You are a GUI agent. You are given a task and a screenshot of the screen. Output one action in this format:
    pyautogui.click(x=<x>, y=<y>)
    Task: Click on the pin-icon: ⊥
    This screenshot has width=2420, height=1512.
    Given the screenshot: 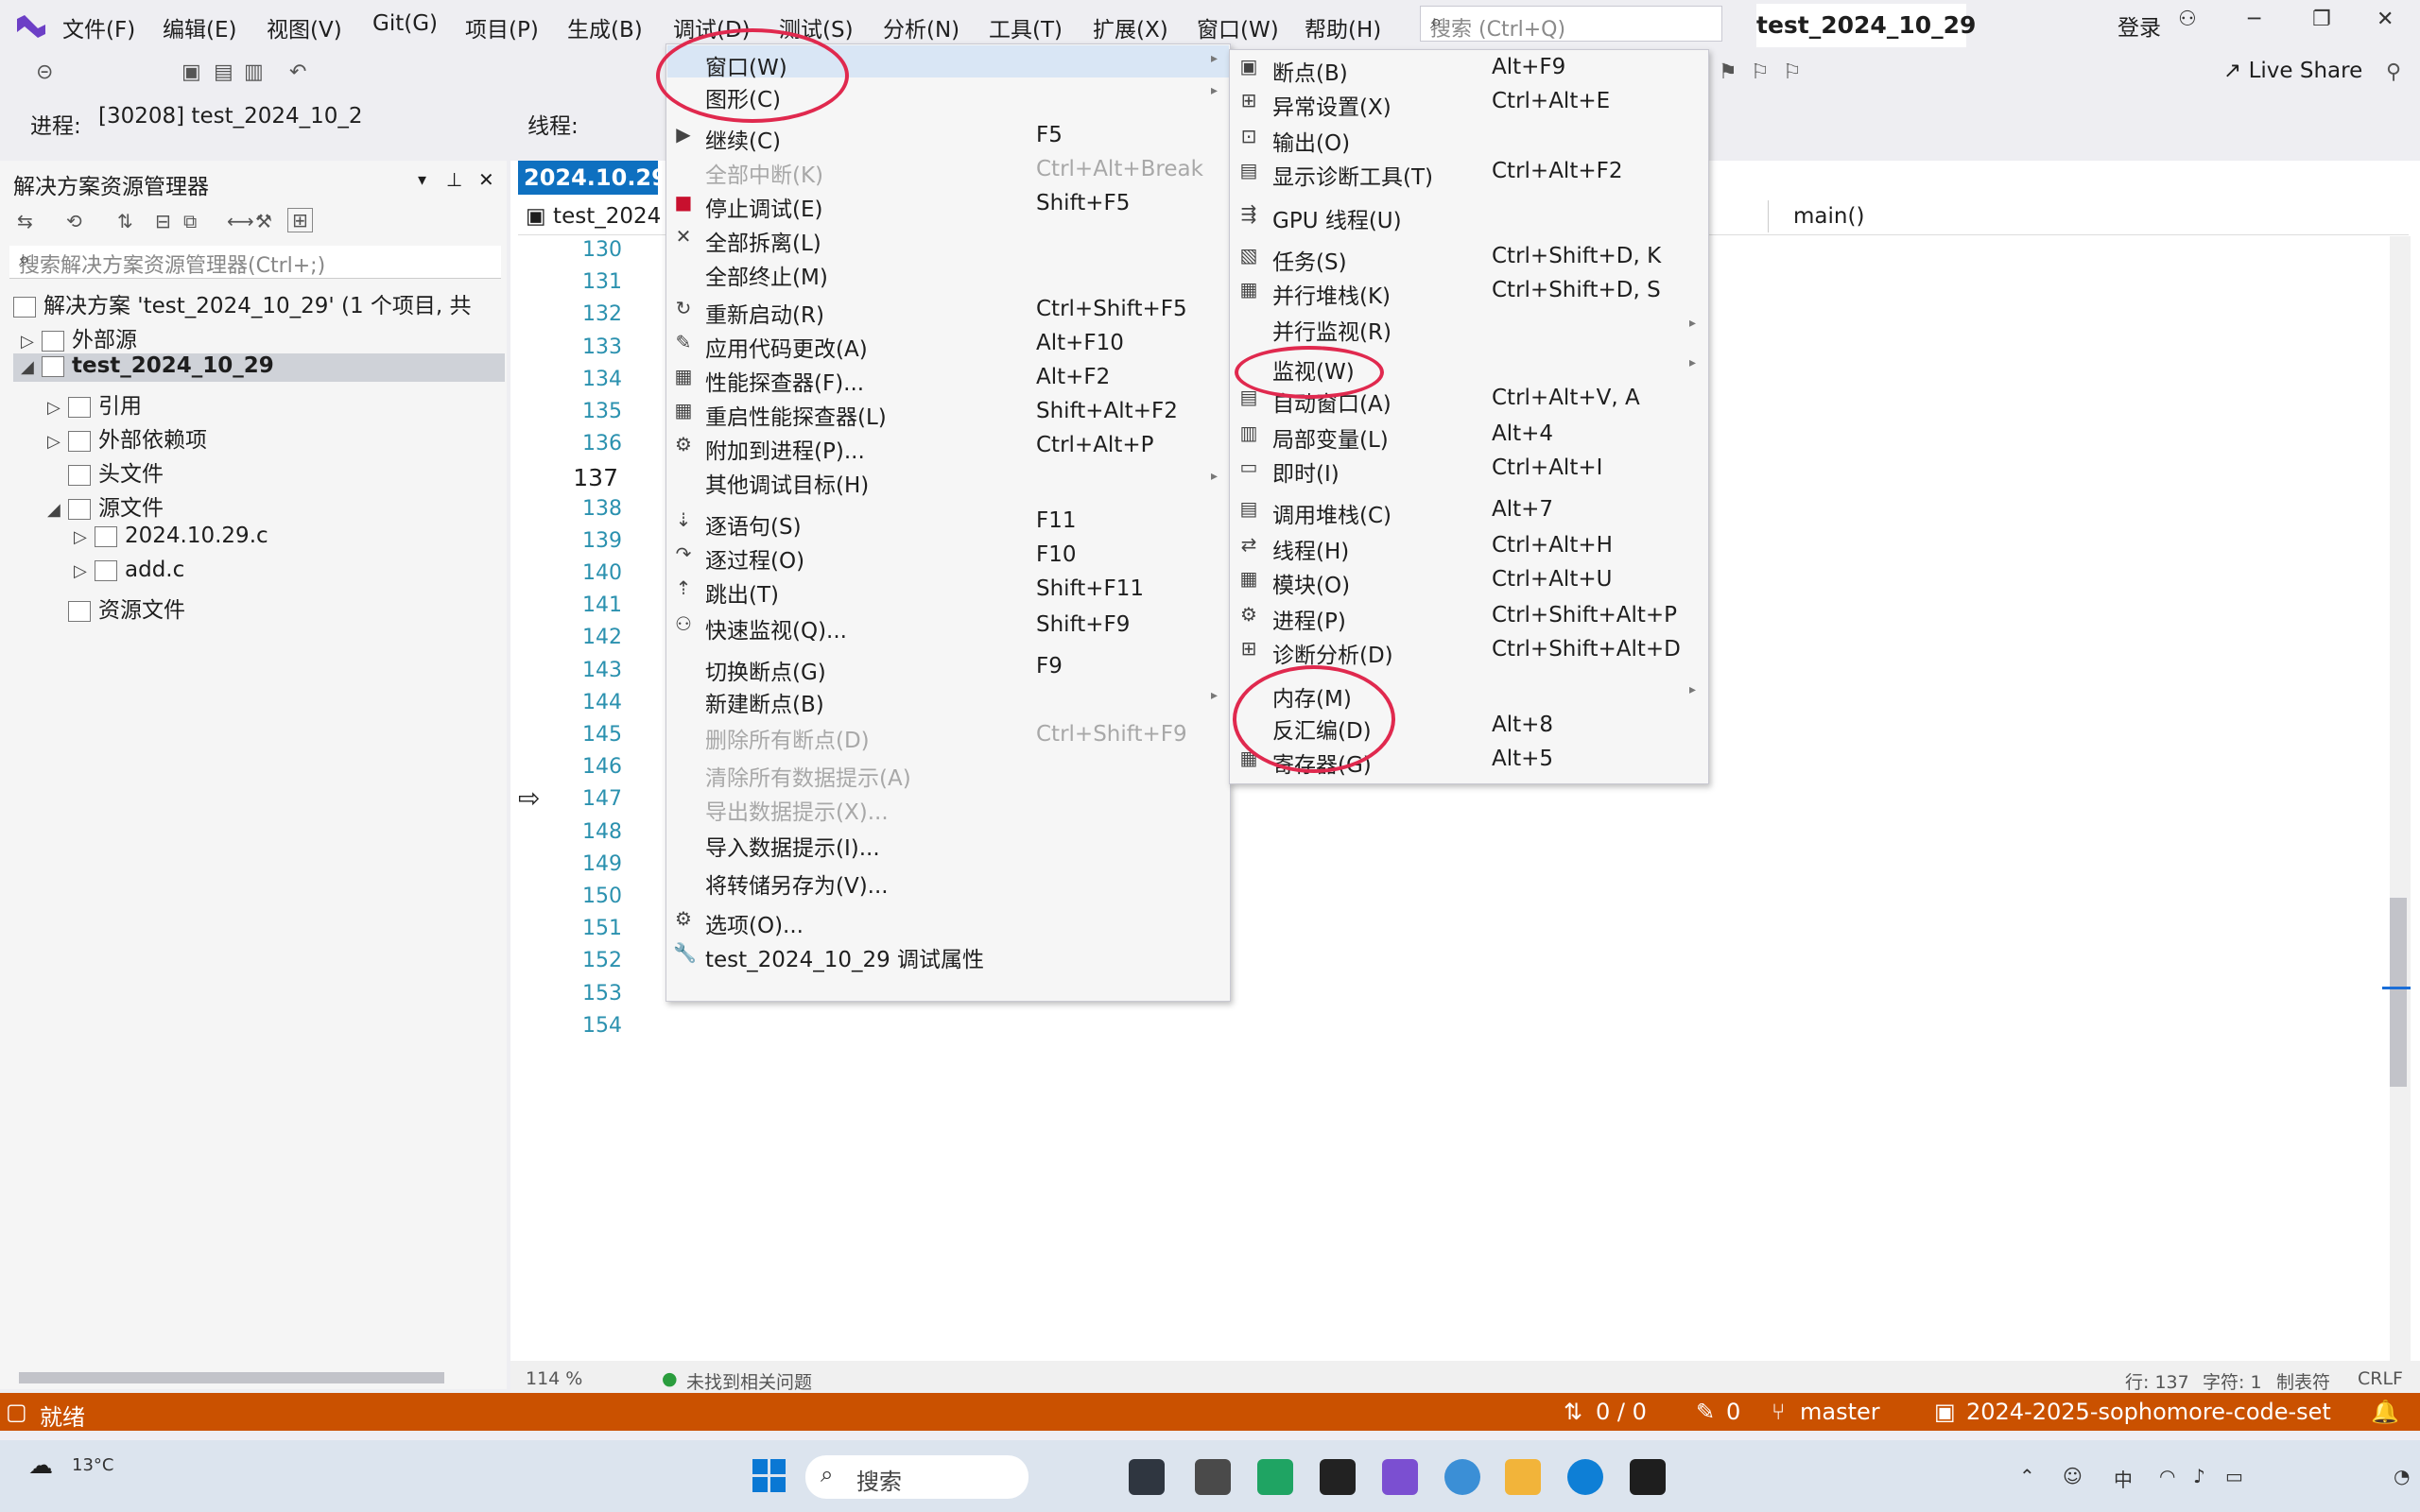 What is the action you would take?
    pyautogui.click(x=454, y=179)
    